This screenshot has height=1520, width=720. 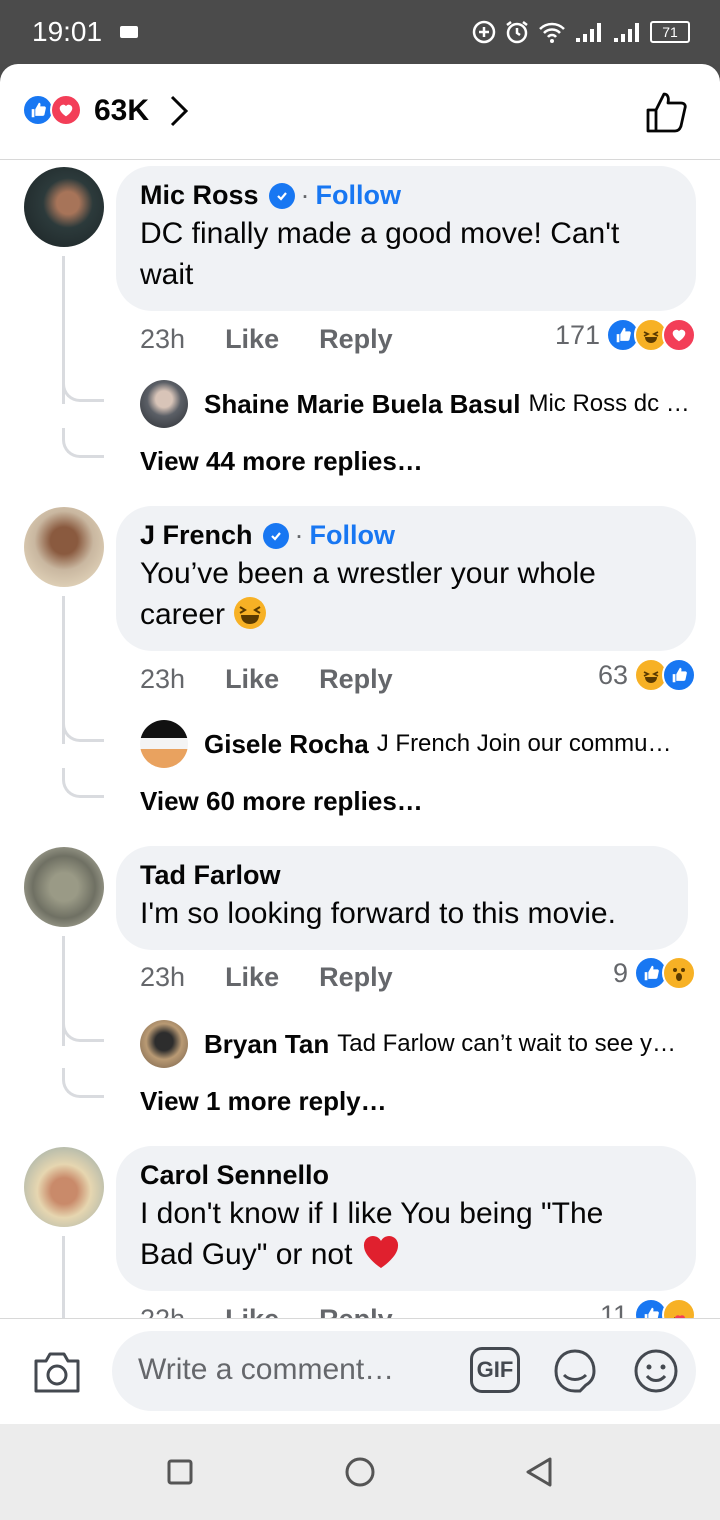 What do you see at coordinates (368, 594) in the screenshot?
I see `comment-text: You’ve been a wrestler your whole career` at bounding box center [368, 594].